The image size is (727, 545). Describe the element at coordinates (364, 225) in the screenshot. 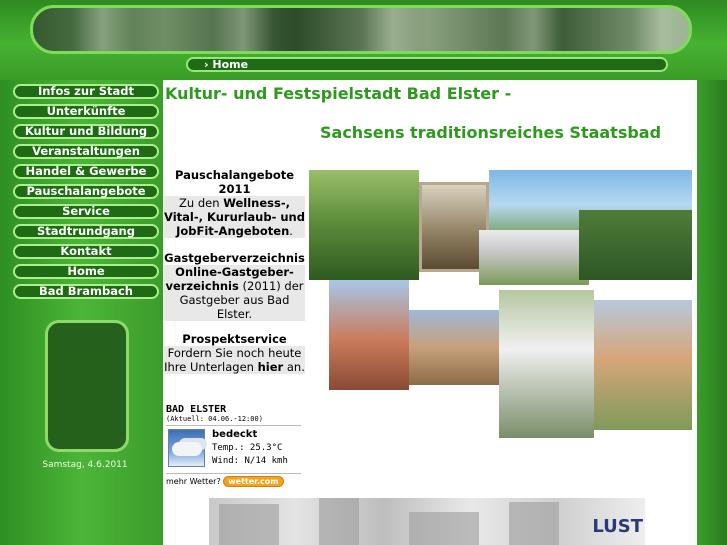

I see `photo-tree-park` at that location.